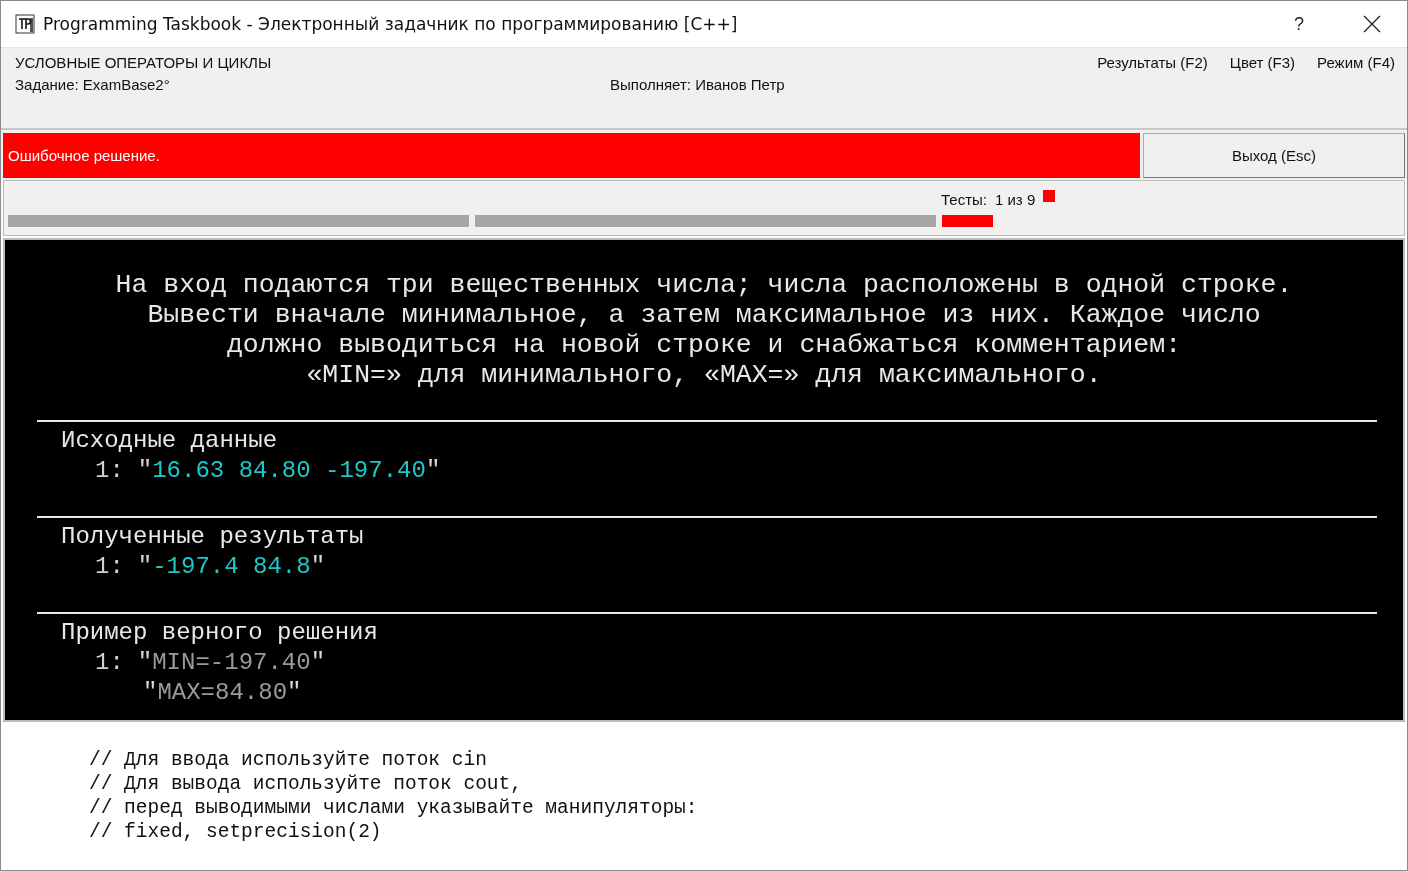 Image resolution: width=1408 pixels, height=871 pixels. Describe the element at coordinates (93, 85) in the screenshot. I see `task-name: Задание: ExamBase2°` at that location.